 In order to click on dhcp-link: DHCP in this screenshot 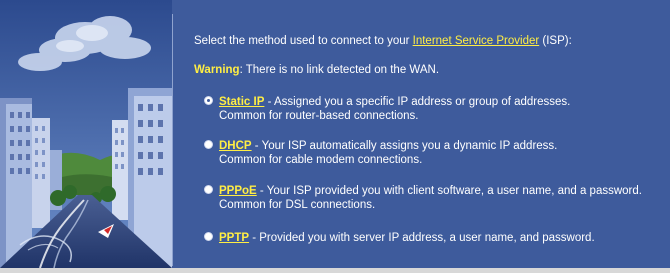, I will do `click(235, 146)`.